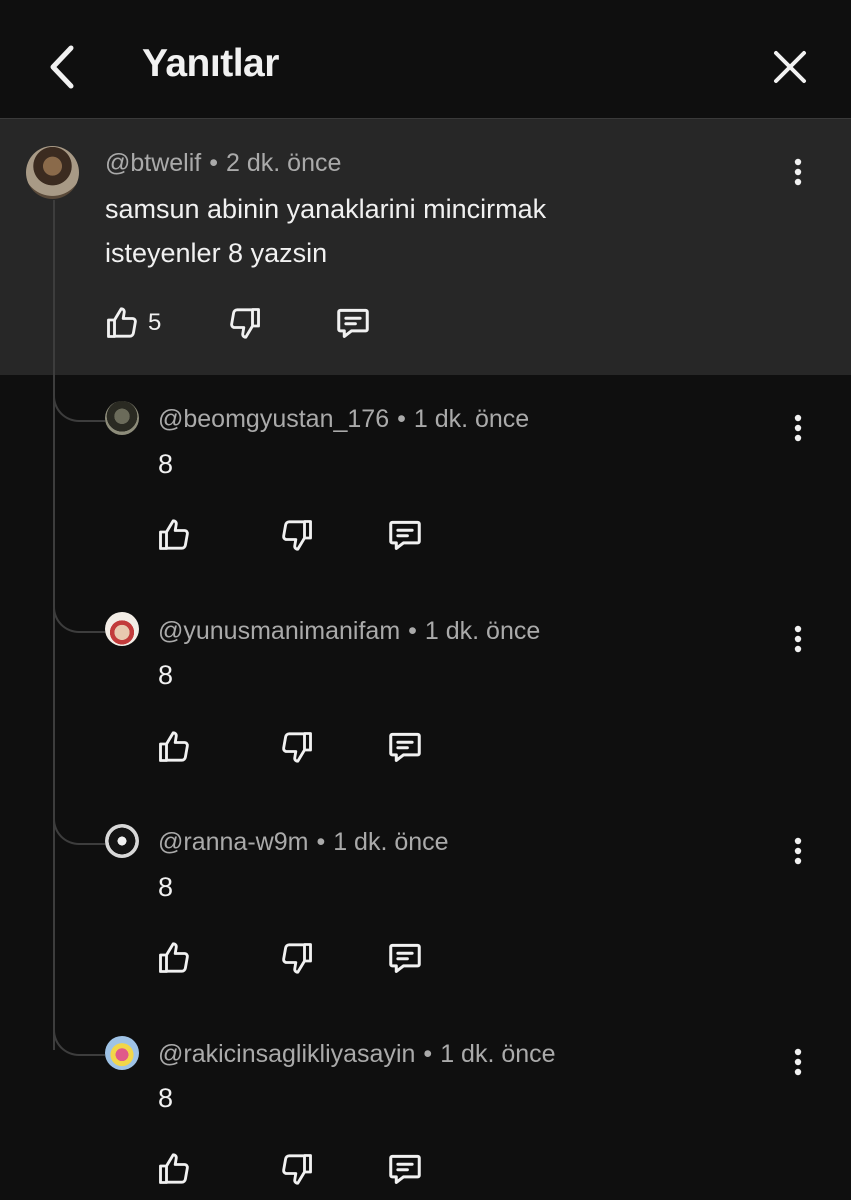 This screenshot has width=851, height=1200. I want to click on comment-meta: @yunusmanimanifam • 1 dk. önce, so click(349, 631).